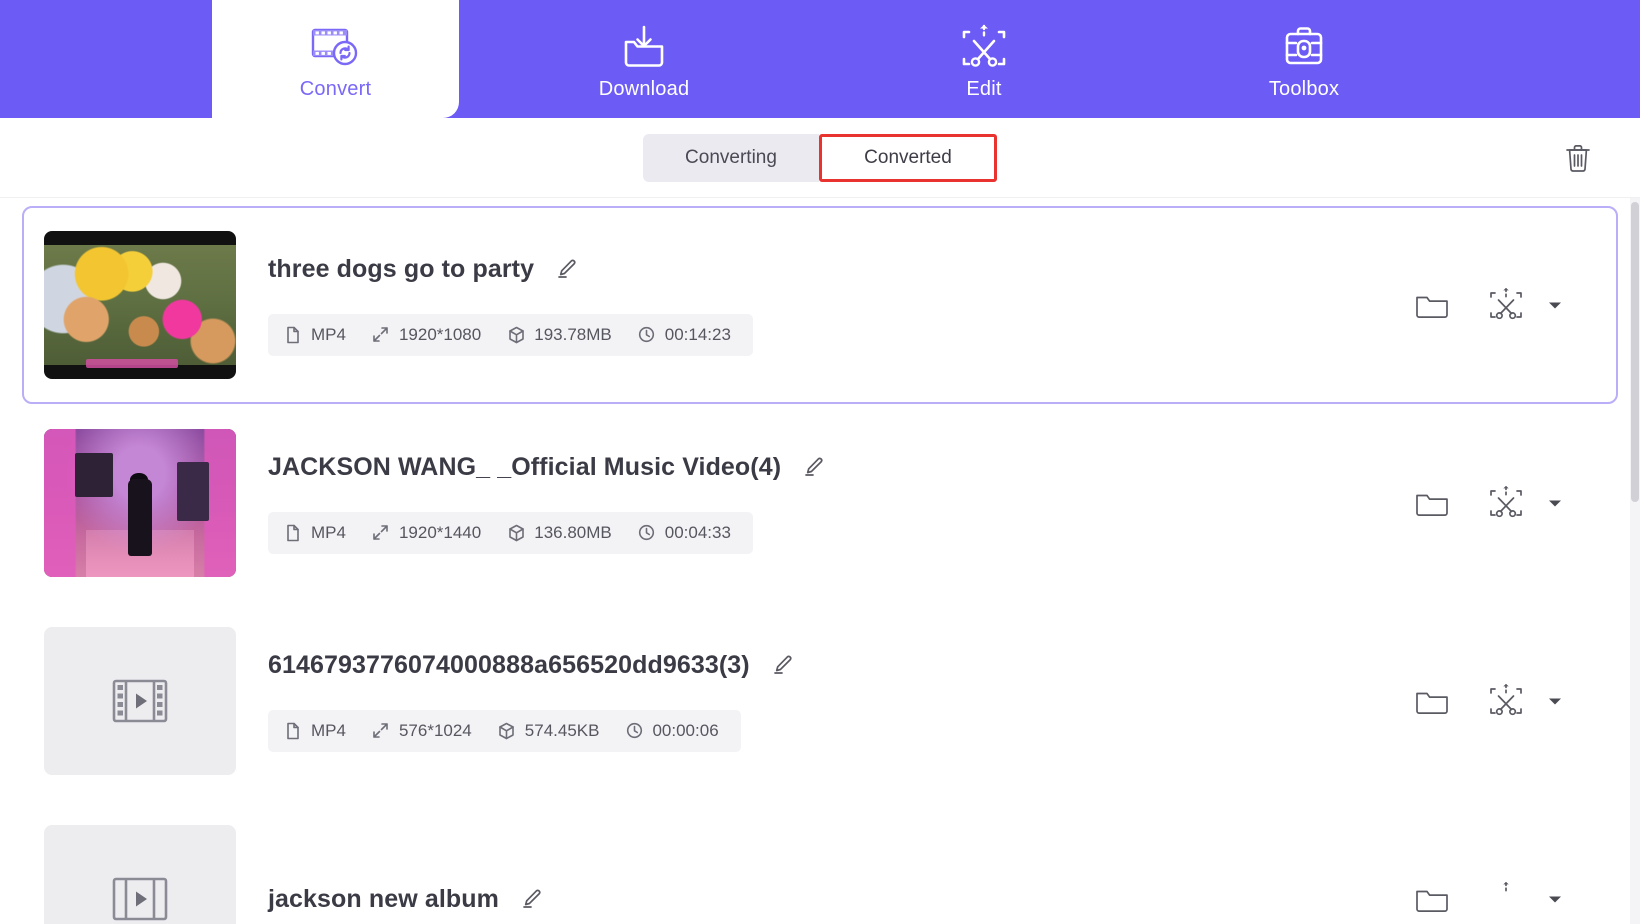 The width and height of the screenshot is (1640, 924). Describe the element at coordinates (106, 59) in the screenshot. I see `nav-left-spacer` at that location.